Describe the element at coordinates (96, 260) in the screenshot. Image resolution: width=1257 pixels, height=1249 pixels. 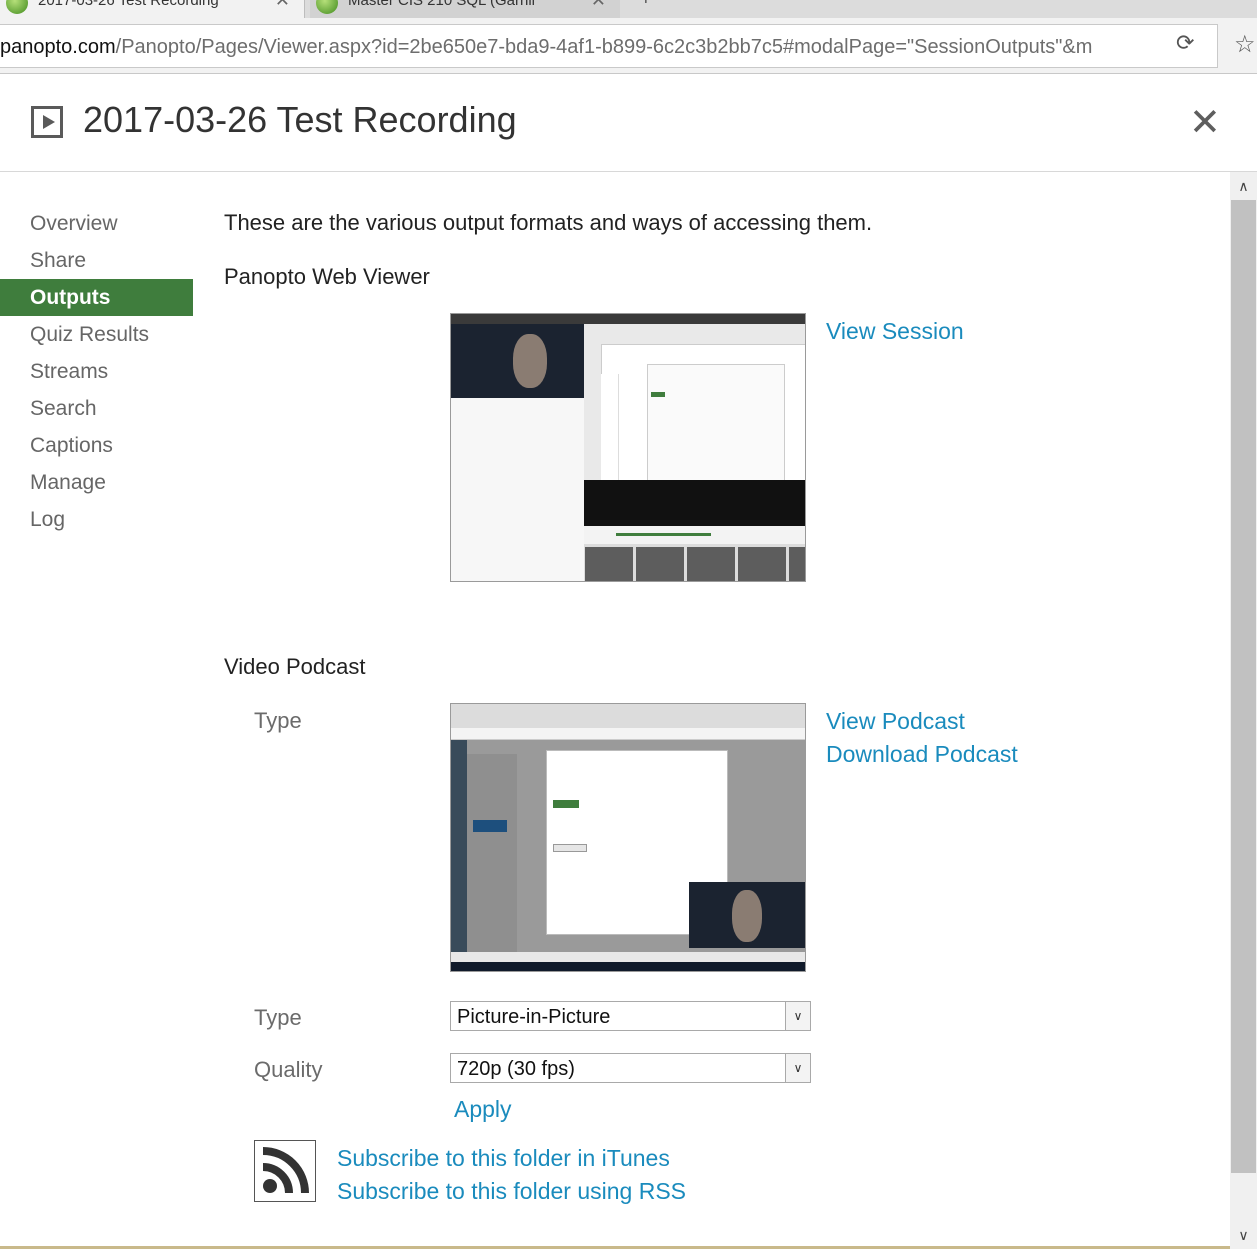
I see `sidebar-item-share: Share` at that location.